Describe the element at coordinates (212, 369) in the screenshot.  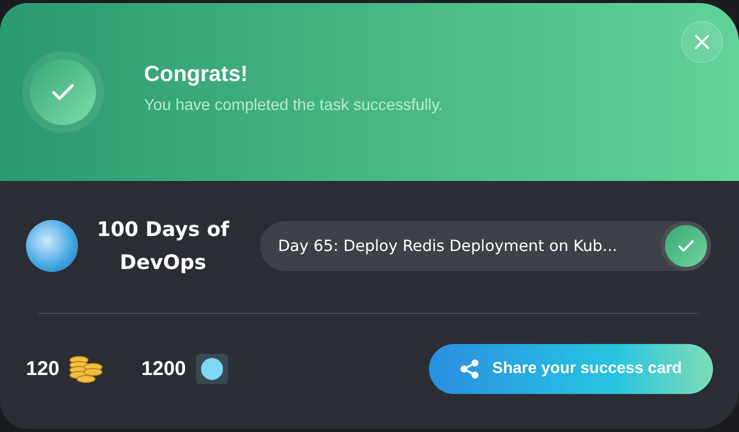
I see `gem-icon` at that location.